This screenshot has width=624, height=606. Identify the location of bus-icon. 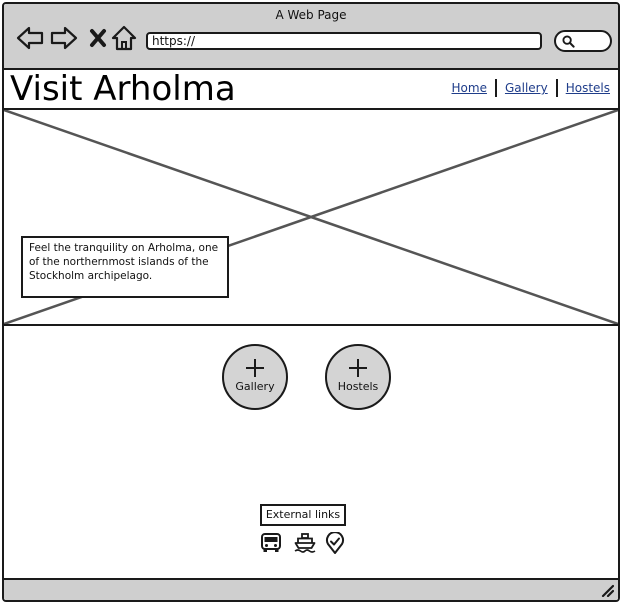
(271, 543).